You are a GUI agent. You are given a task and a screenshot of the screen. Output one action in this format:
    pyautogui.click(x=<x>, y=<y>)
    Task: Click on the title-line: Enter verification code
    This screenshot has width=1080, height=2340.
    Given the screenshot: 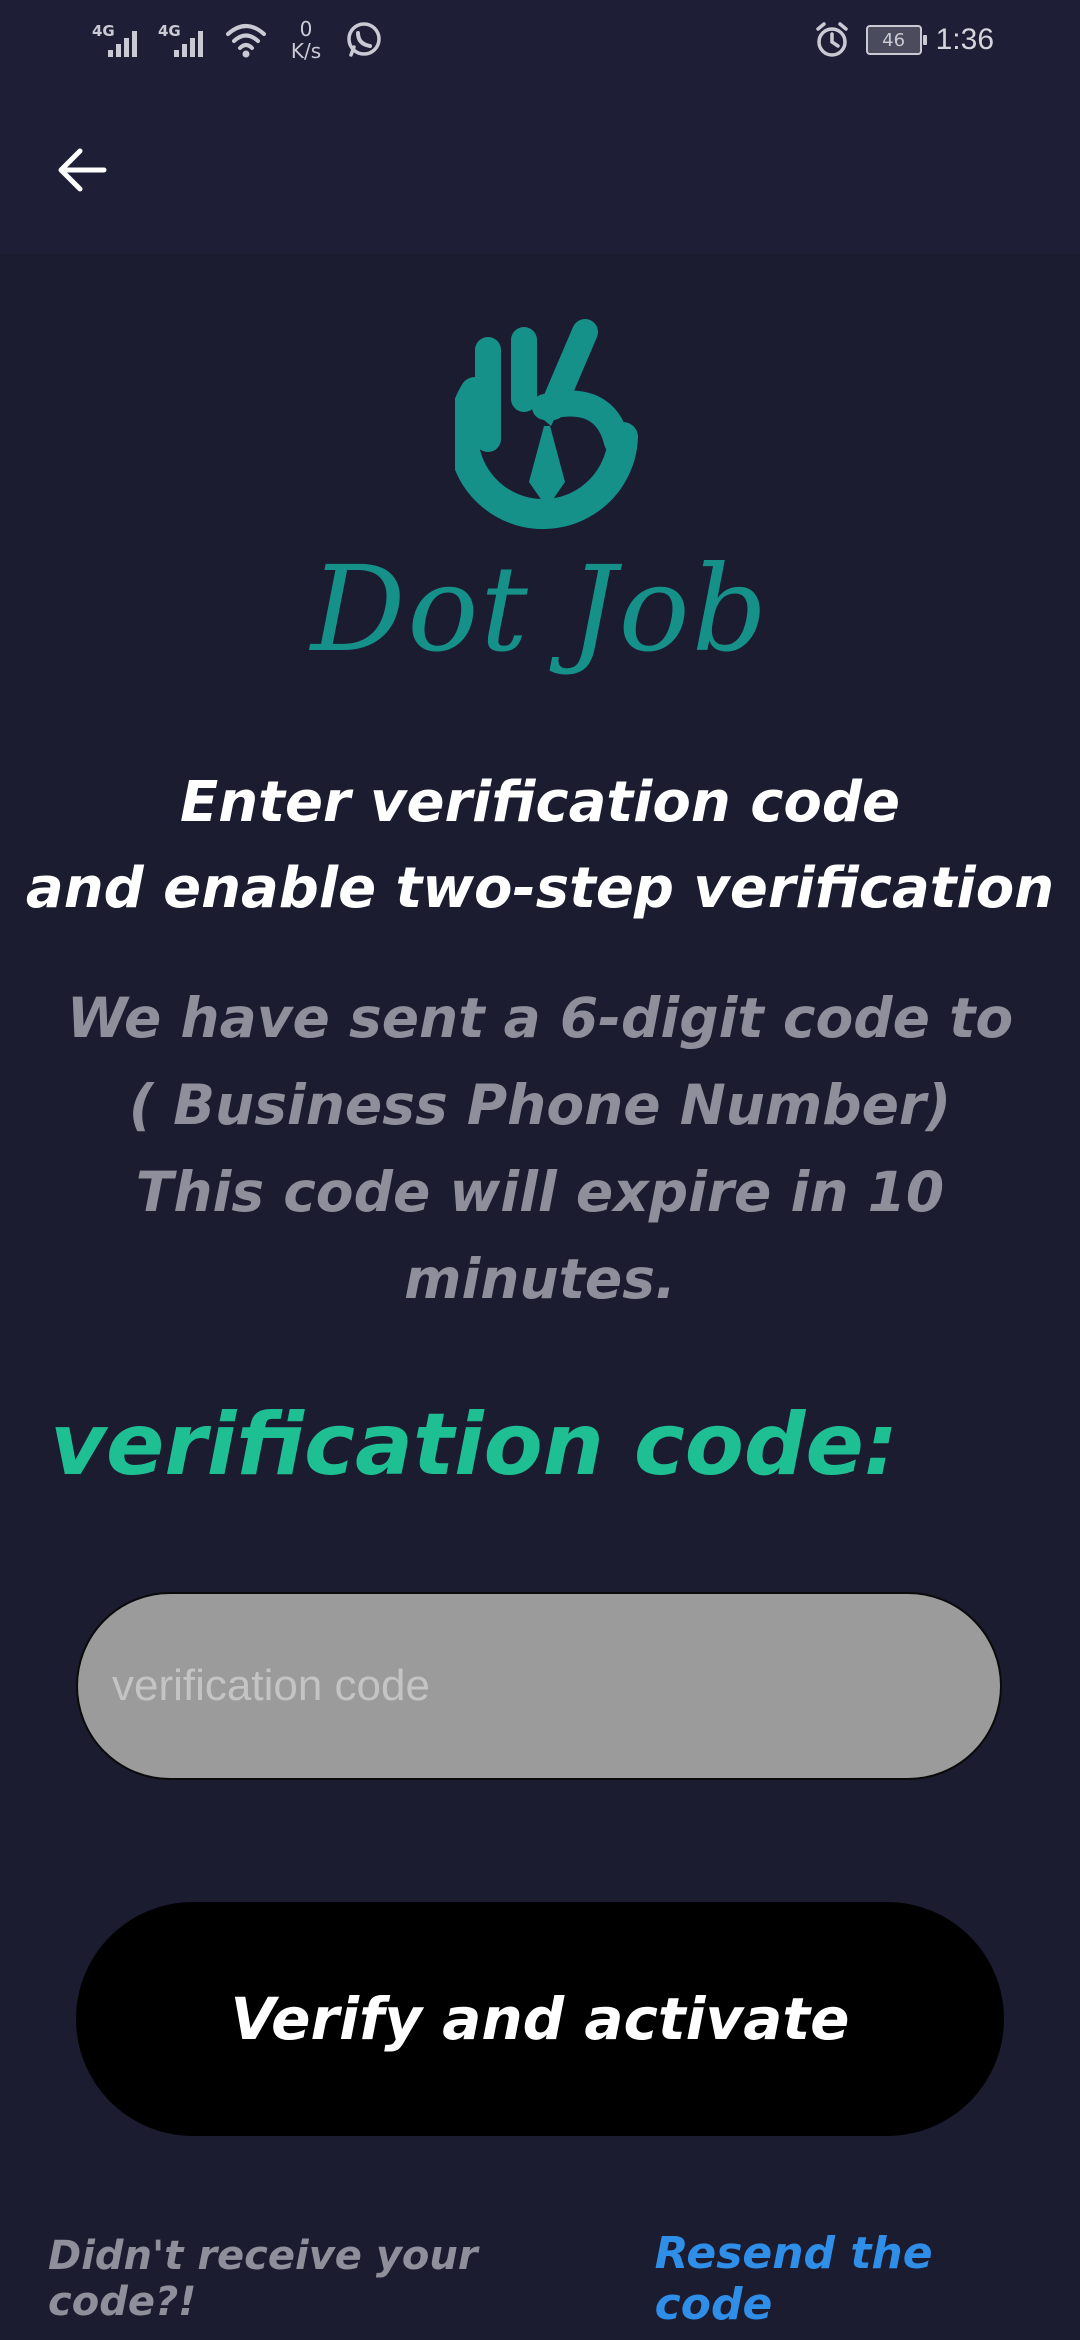 What is the action you would take?
    pyautogui.click(x=540, y=802)
    